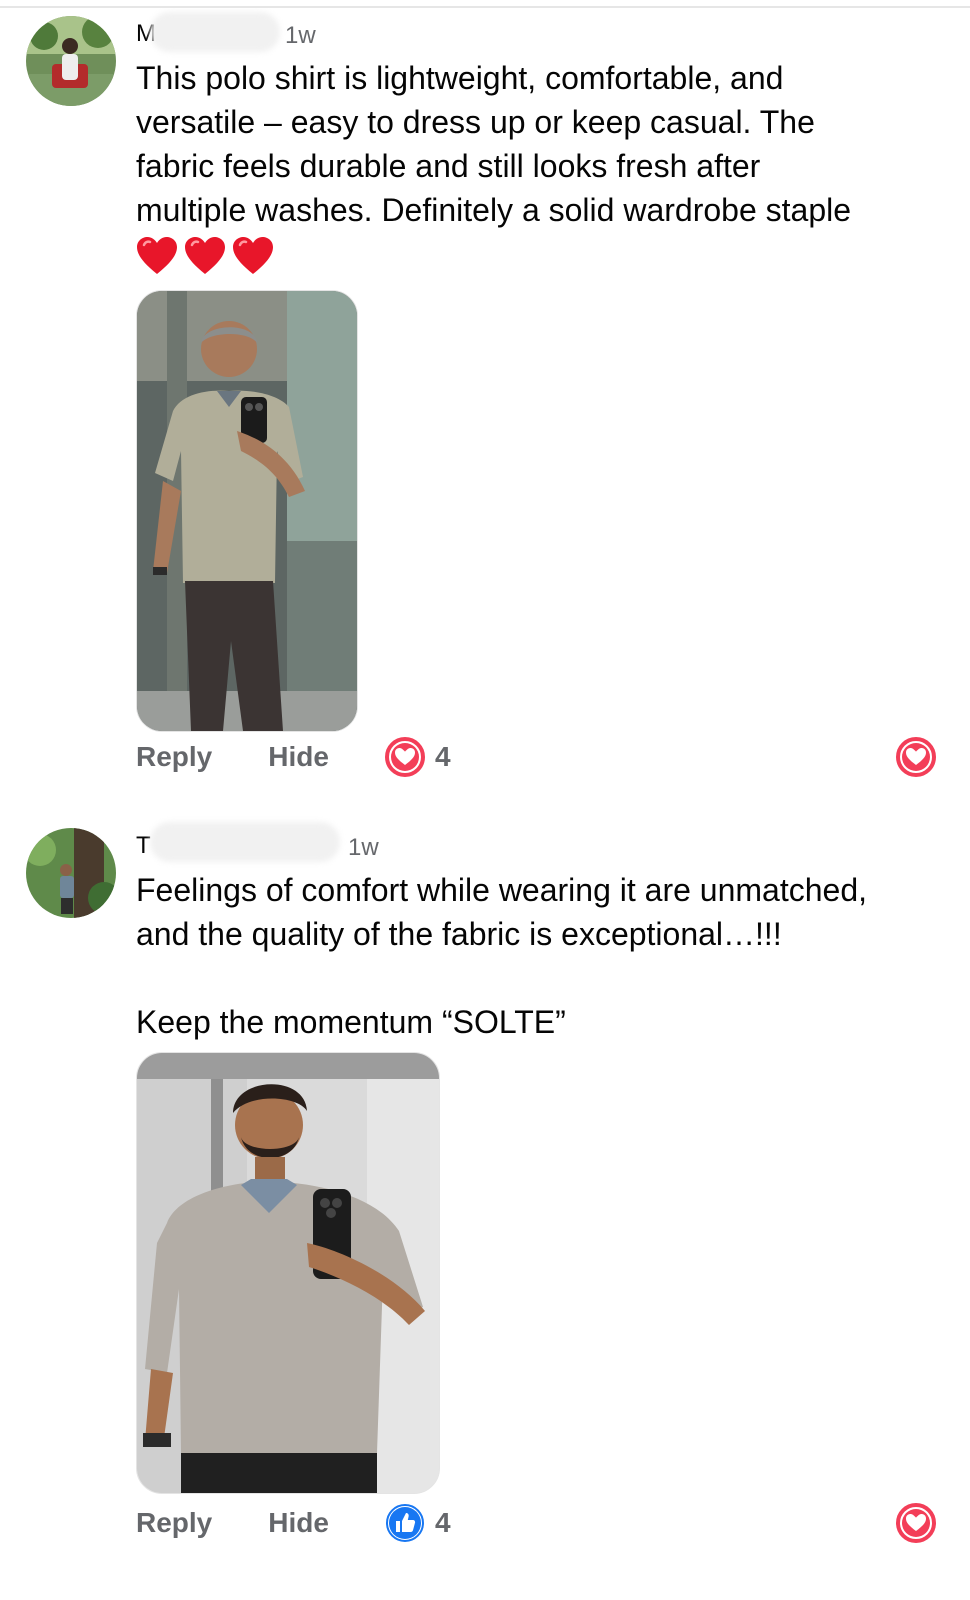  I want to click on emoji-row, so click(205, 256).